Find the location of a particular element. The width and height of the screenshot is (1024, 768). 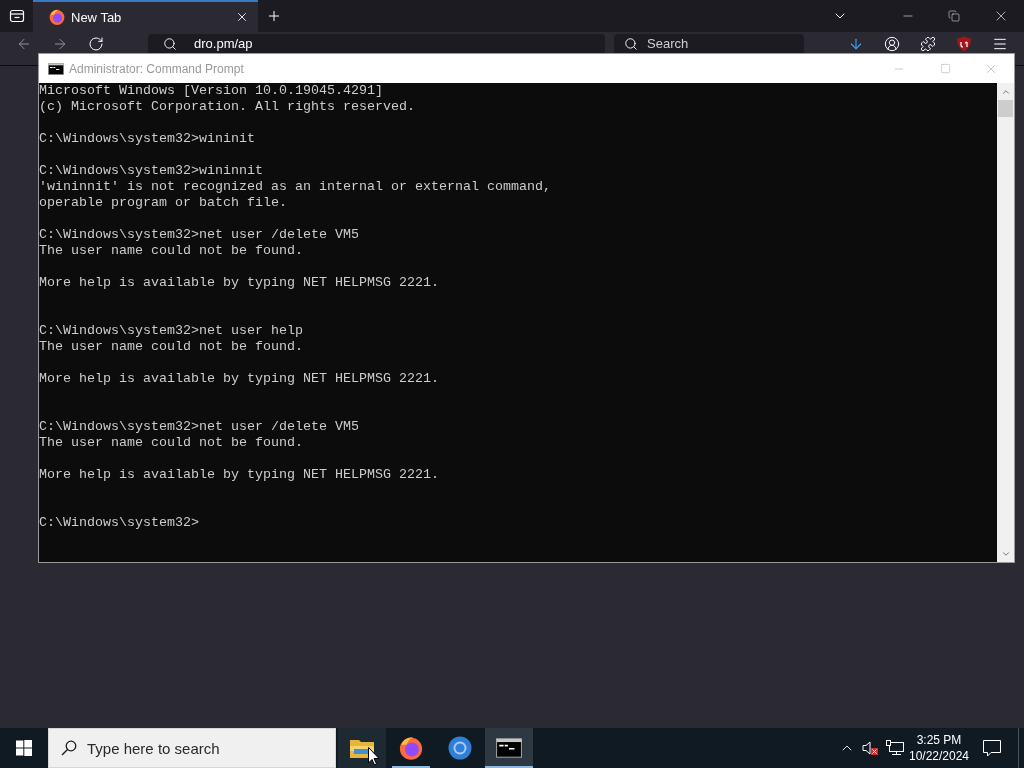

four-squares-icon is located at coordinates (24, 748).